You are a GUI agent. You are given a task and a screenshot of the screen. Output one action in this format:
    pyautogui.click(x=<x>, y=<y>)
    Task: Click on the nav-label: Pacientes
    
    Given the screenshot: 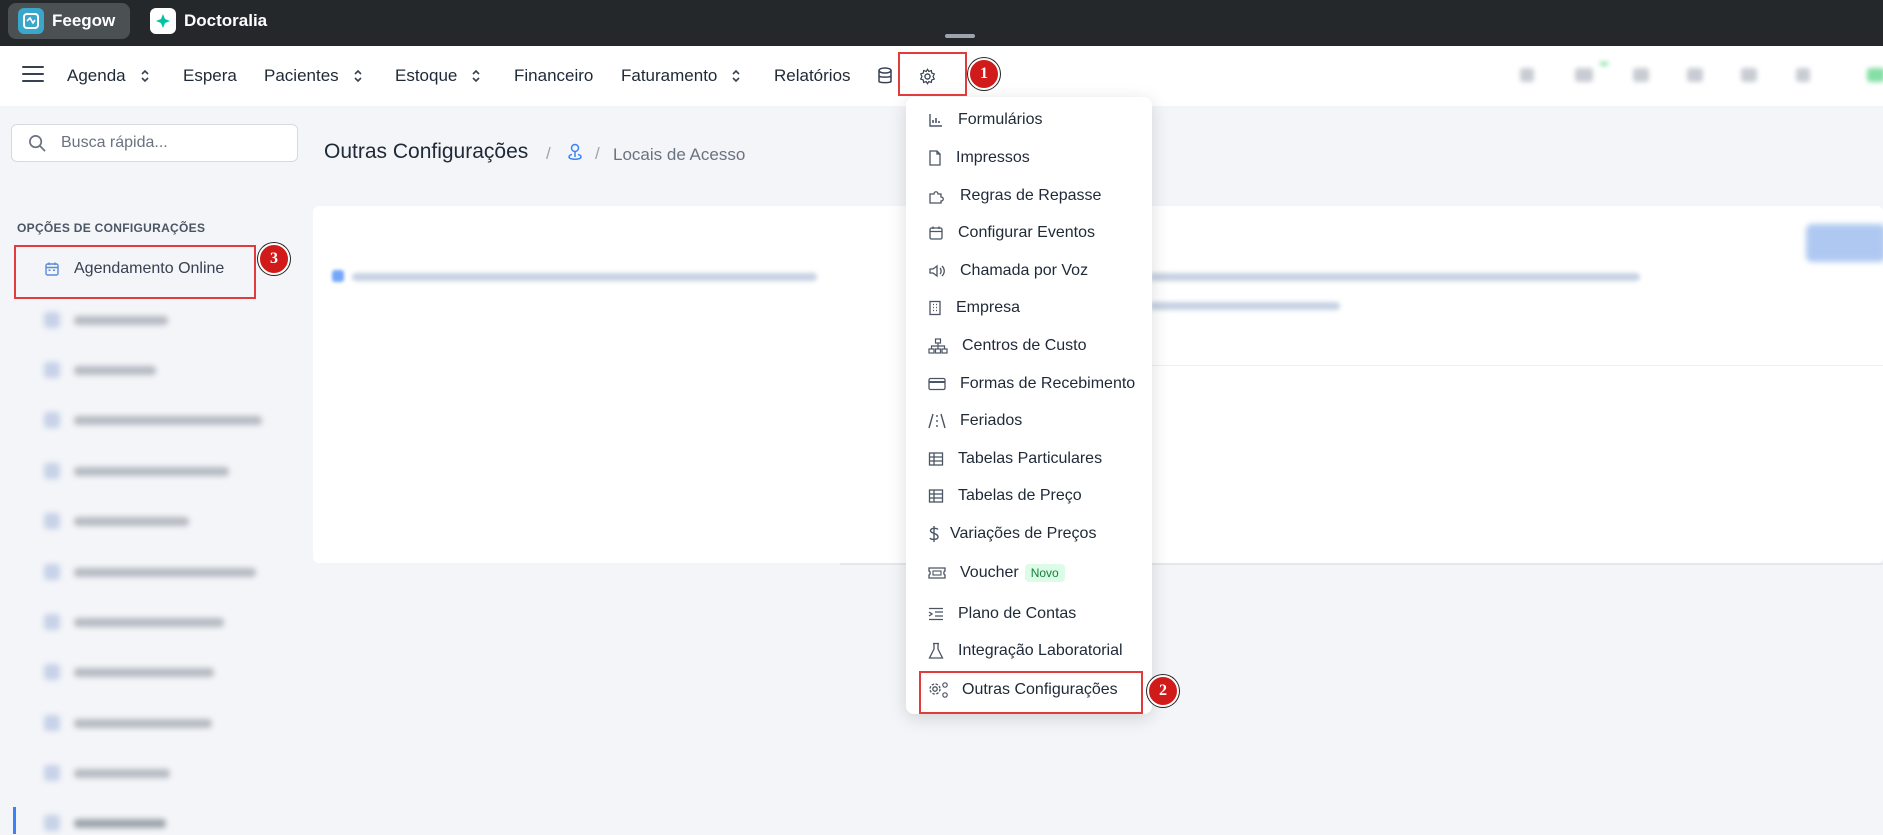 What is the action you would take?
    pyautogui.click(x=301, y=75)
    